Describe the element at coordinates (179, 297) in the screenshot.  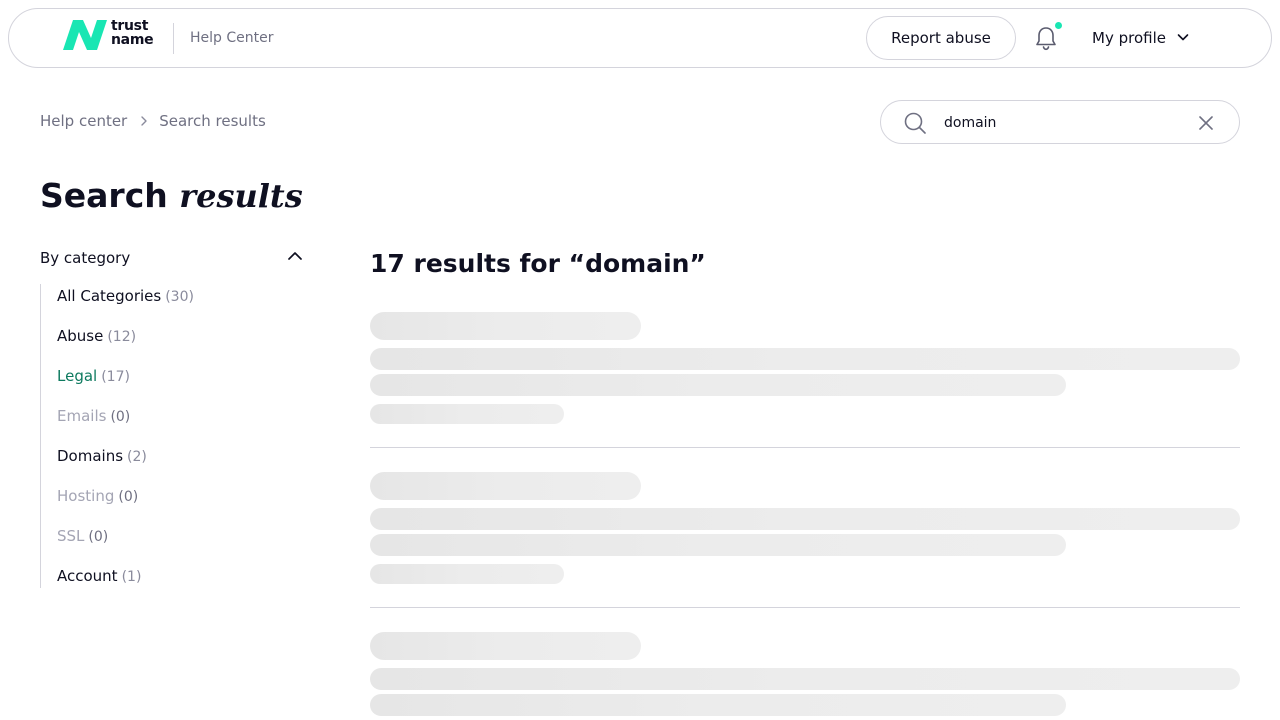
I see `category-count: (30)` at that location.